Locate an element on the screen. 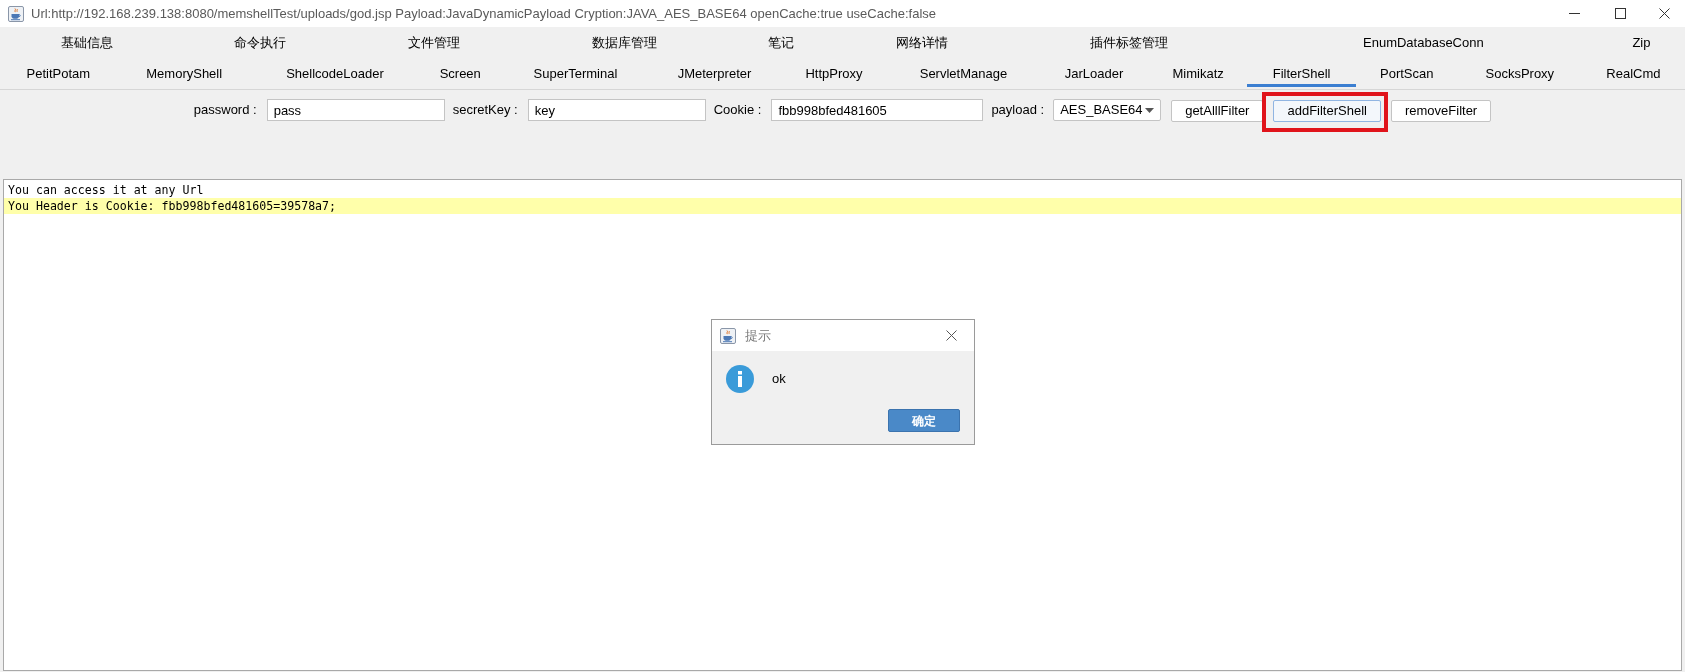  window-title: Url:http://192.168.239.138:8080/memshellTest/uploads/god.jsp Payload:JavaDynamicPayload Cryption:JAVA_AES_BASE64 openCache:true useCache:false is located at coordinates (483, 13).